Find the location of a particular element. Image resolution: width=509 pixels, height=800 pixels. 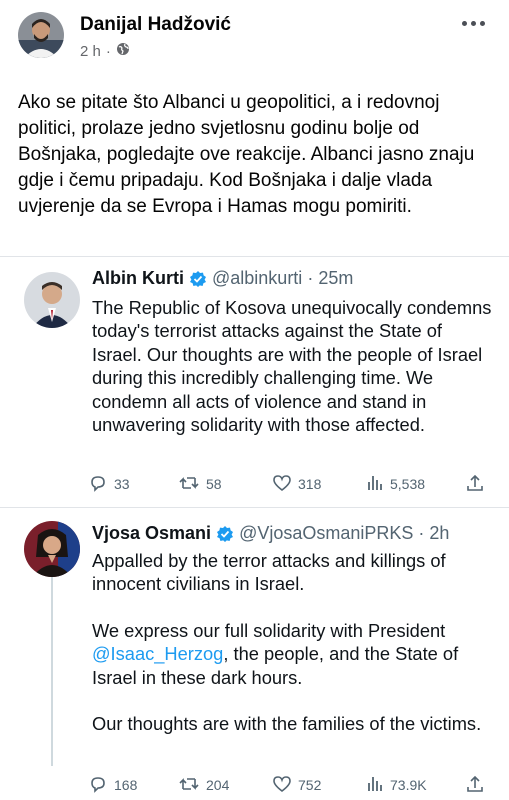

tweet-time: 25m is located at coordinates (335, 278).